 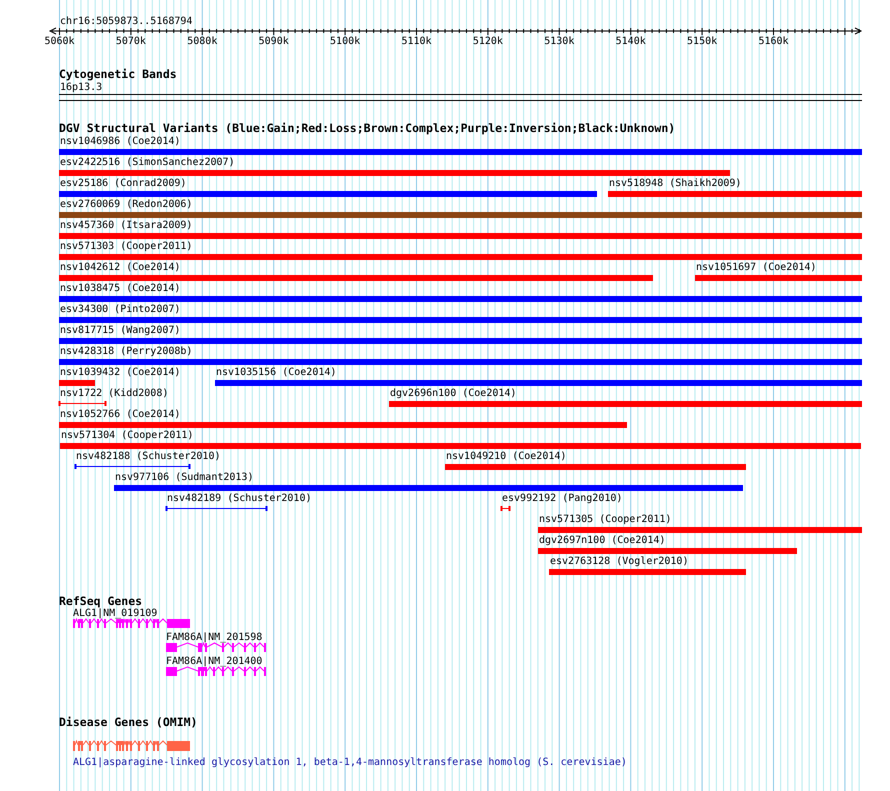 I want to click on variant-label: nsv571305 (Cooper2011), so click(x=605, y=519).